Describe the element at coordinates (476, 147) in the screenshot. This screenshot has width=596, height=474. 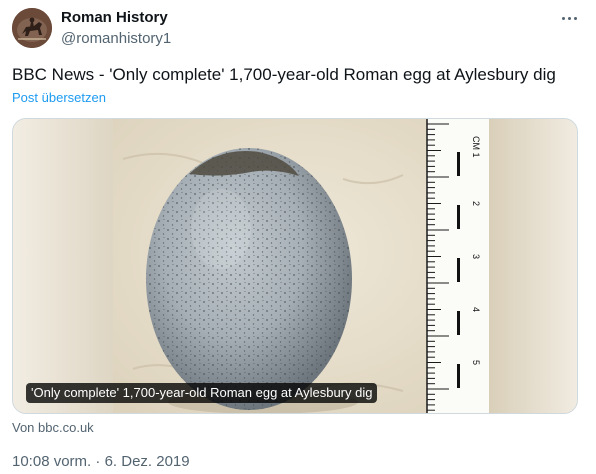
I see `ruler-number: CM 1` at that location.